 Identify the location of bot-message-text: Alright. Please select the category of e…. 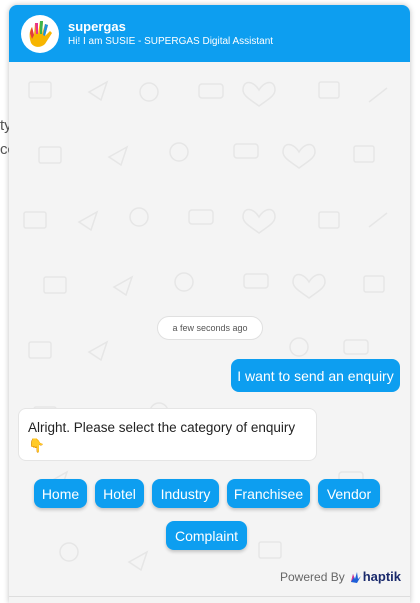
(162, 427).